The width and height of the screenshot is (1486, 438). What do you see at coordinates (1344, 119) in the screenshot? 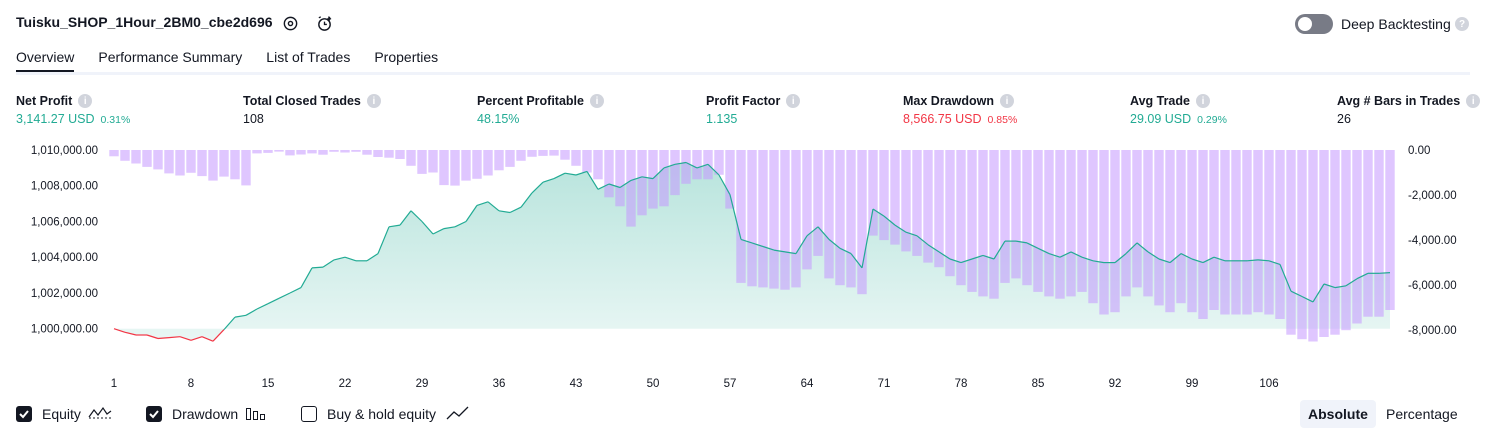
I see `stat-value: 26` at bounding box center [1344, 119].